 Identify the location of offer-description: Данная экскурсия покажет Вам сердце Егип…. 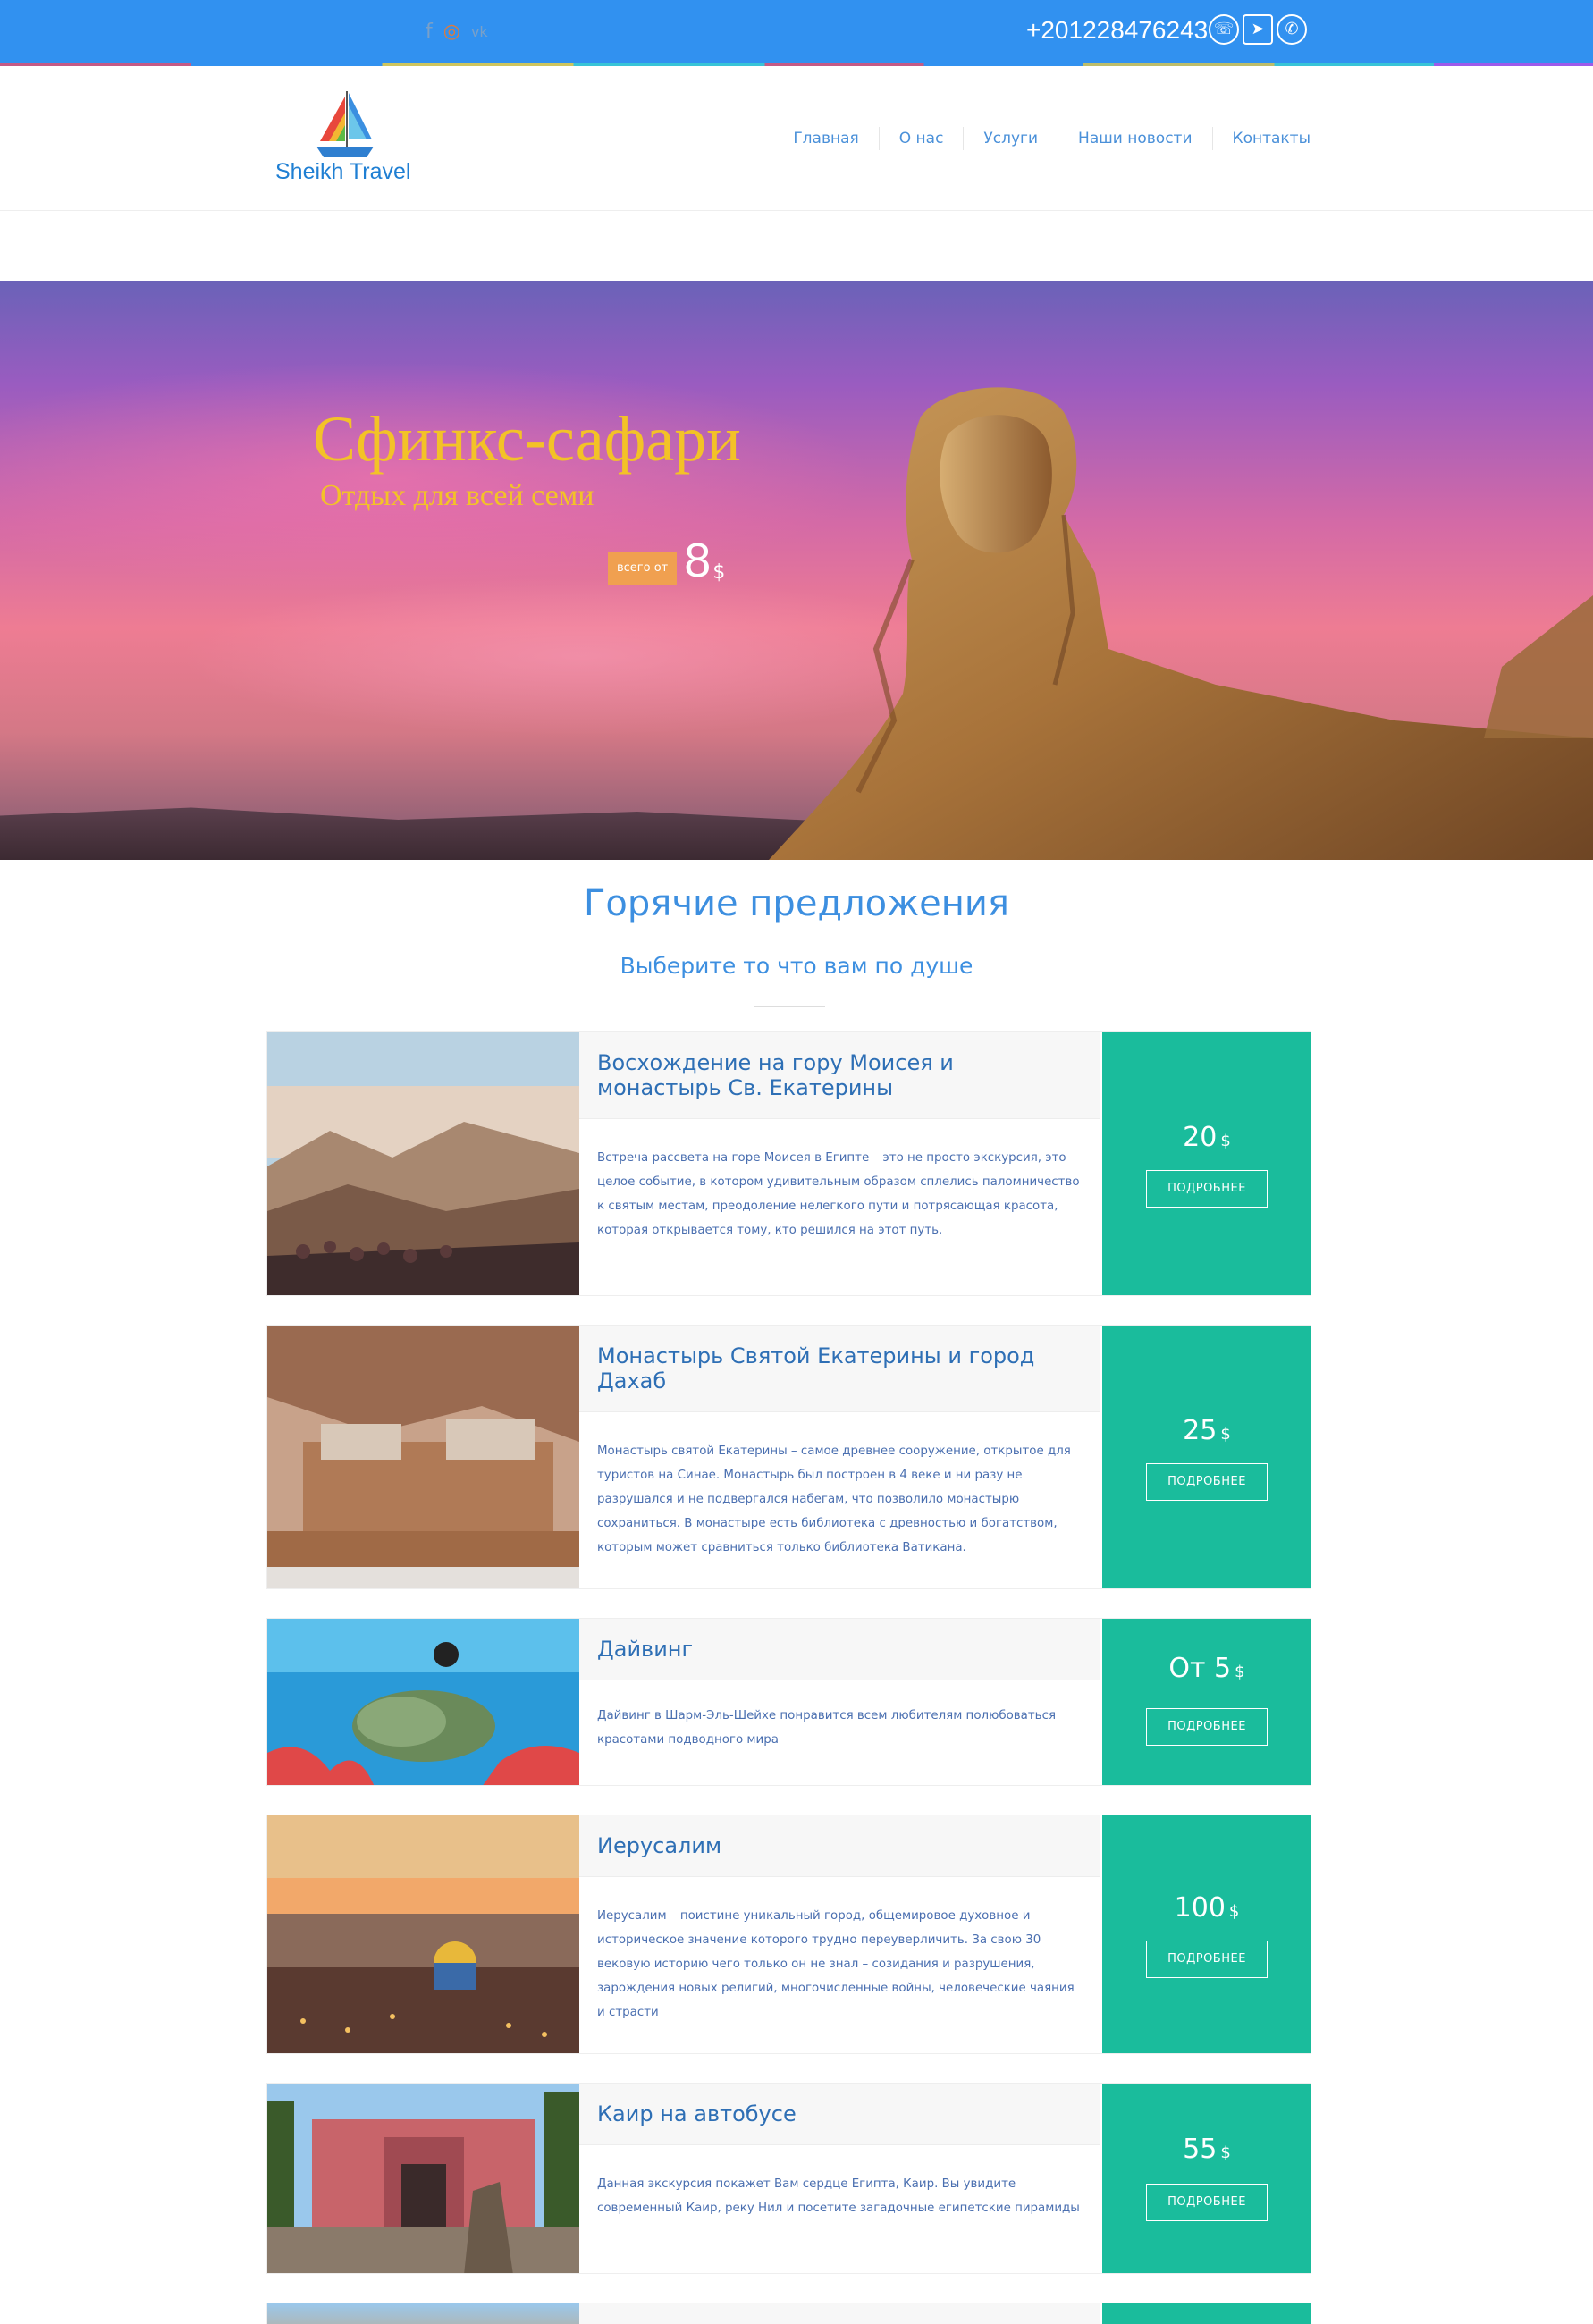
(838, 2196).